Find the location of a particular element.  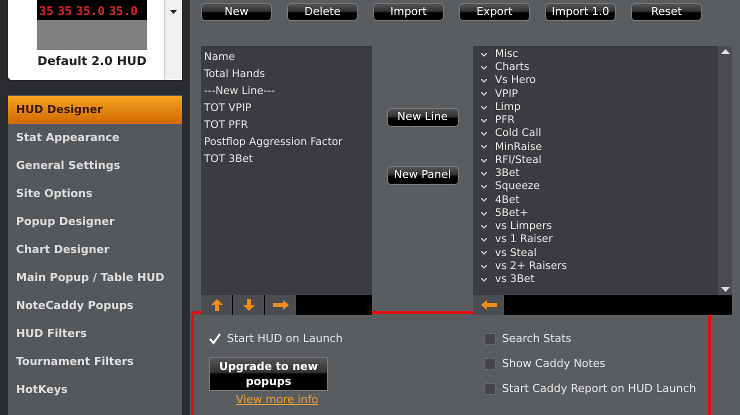

checkbox-label: Start Caddy Report on HUD Launch is located at coordinates (599, 388).